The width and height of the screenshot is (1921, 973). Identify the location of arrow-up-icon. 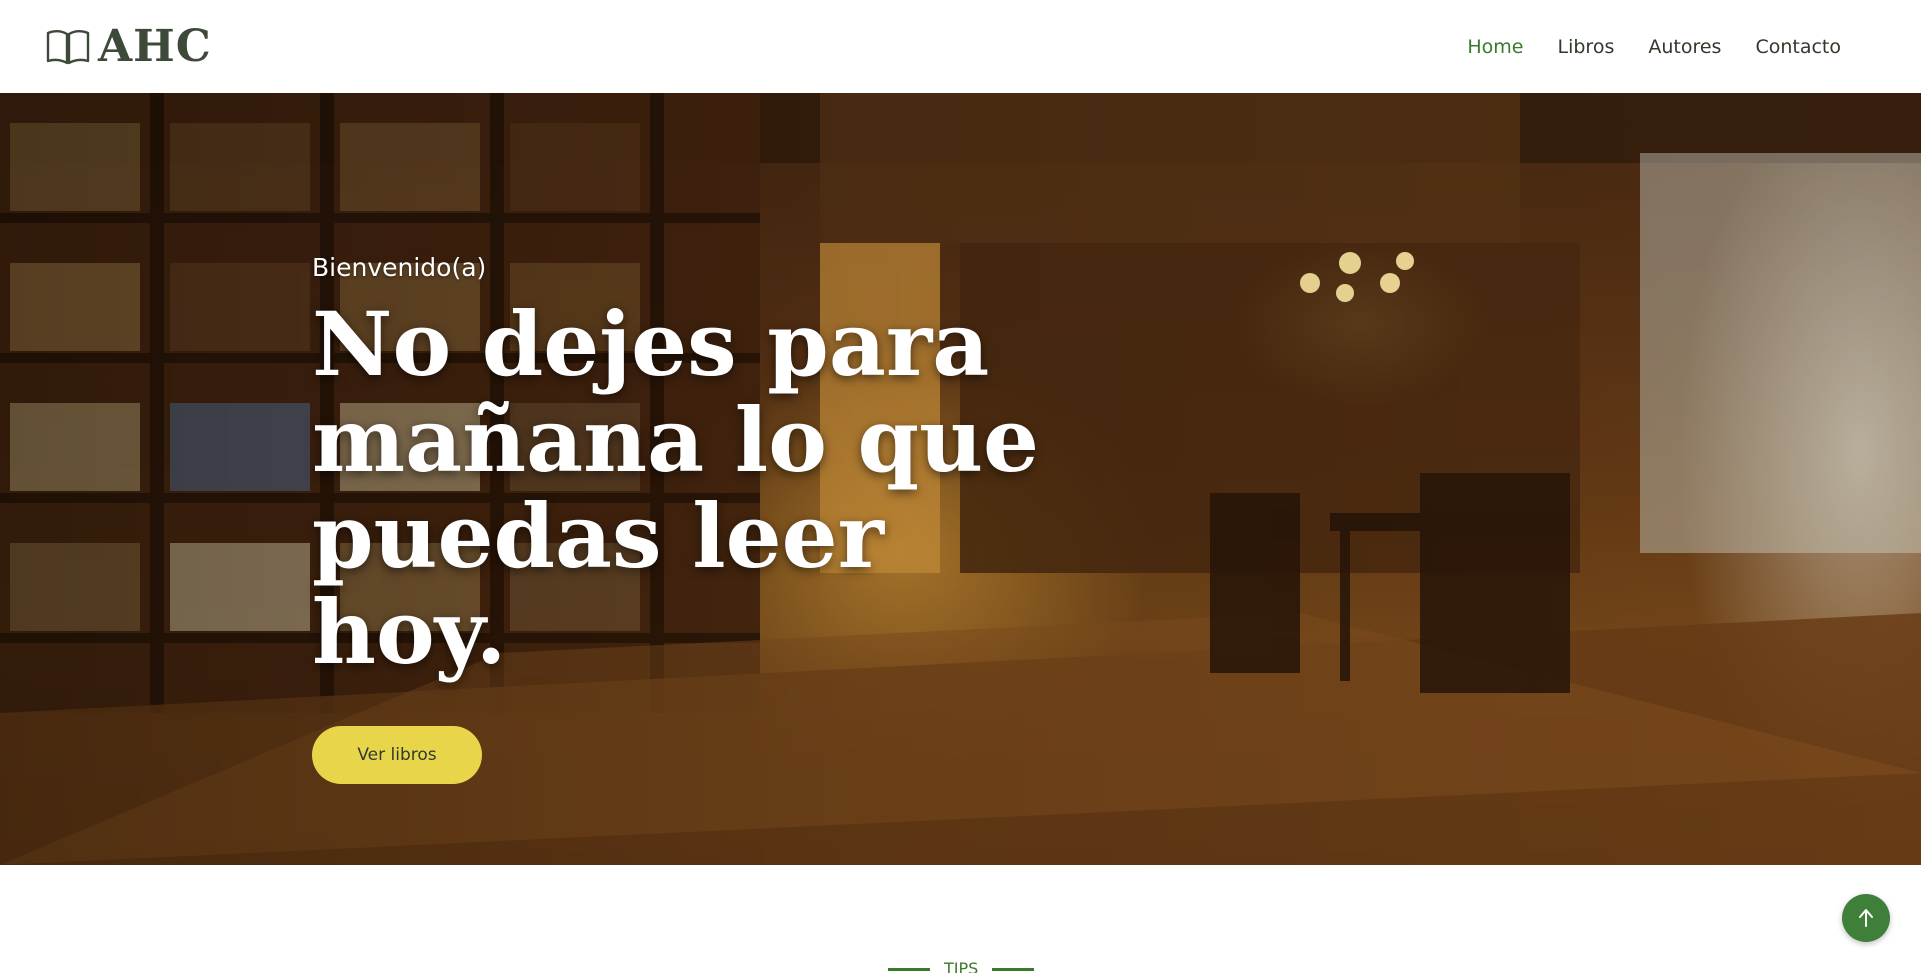
(1866, 918).